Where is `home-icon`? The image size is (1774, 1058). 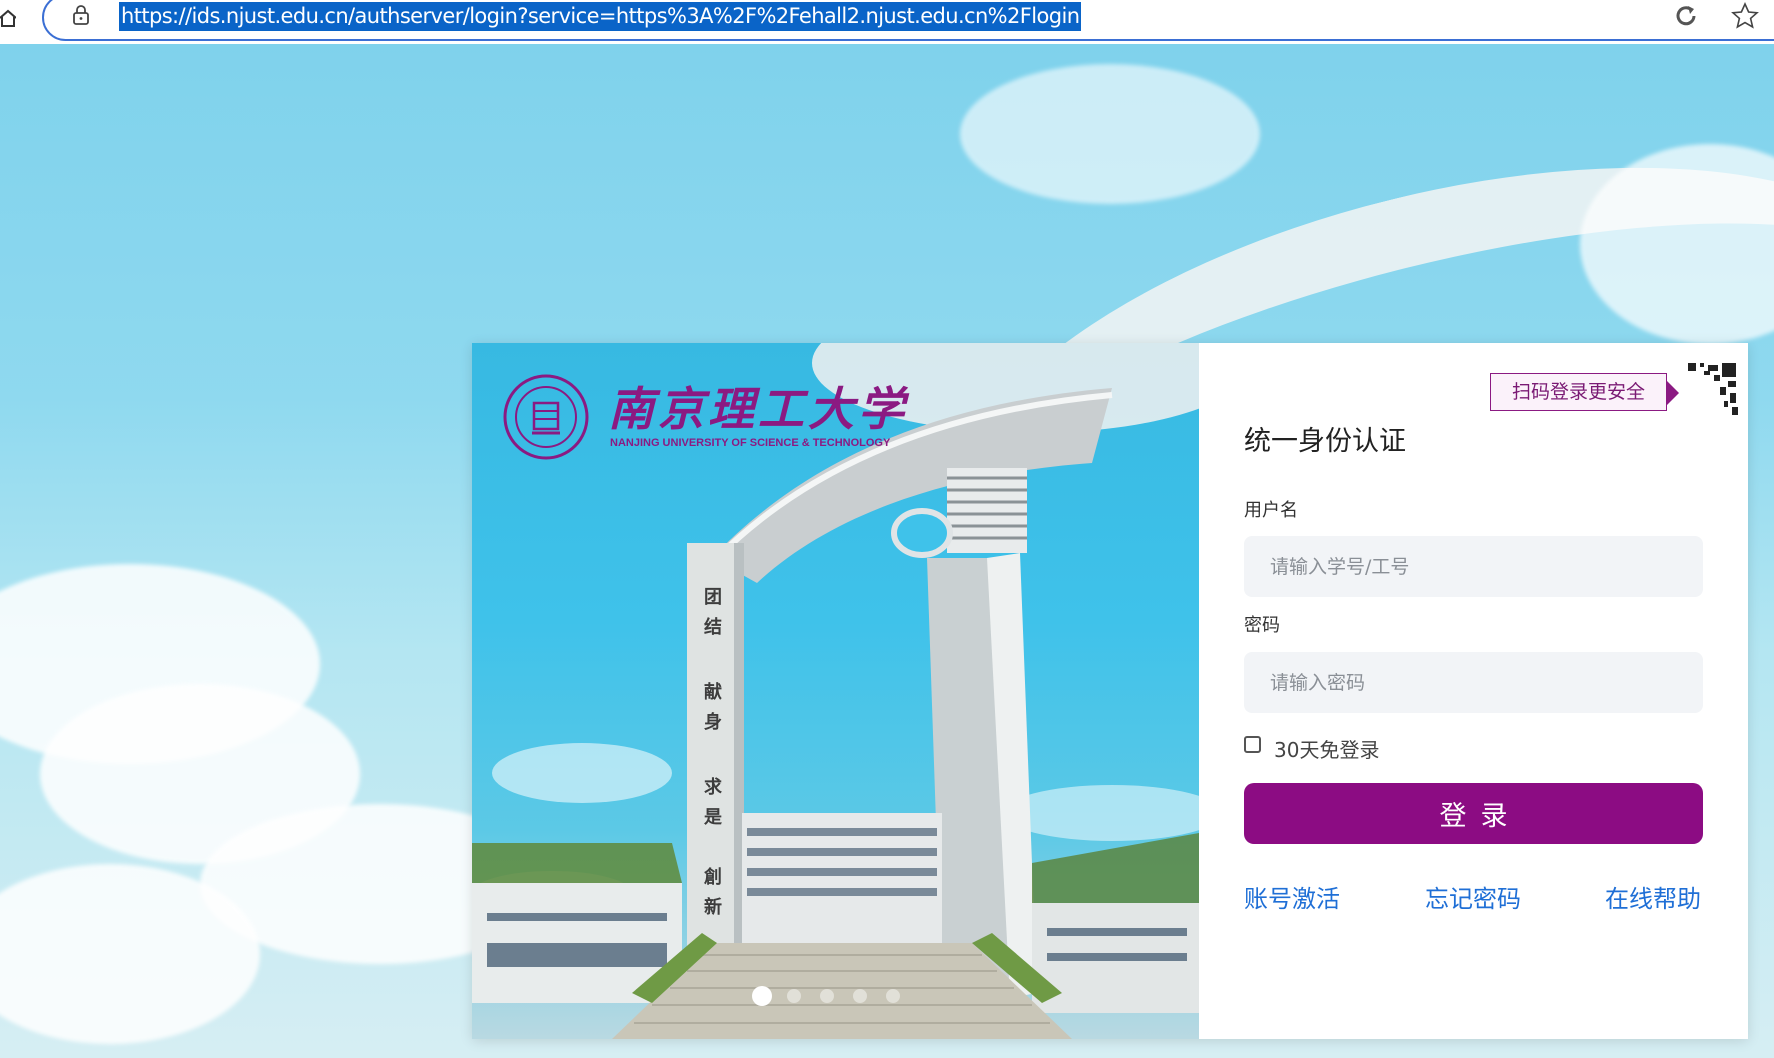
home-icon is located at coordinates (8, 18).